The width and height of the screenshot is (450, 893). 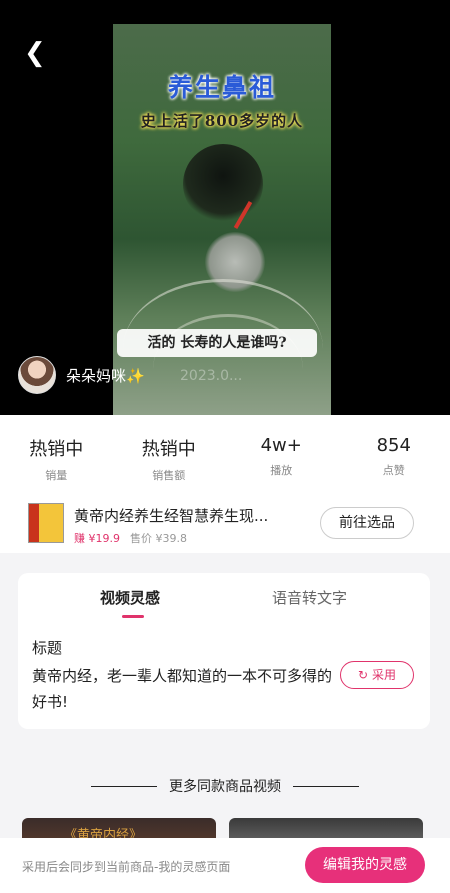 What do you see at coordinates (217, 343) in the screenshot?
I see `video-question: 活的 长寿的人是谁吗?` at bounding box center [217, 343].